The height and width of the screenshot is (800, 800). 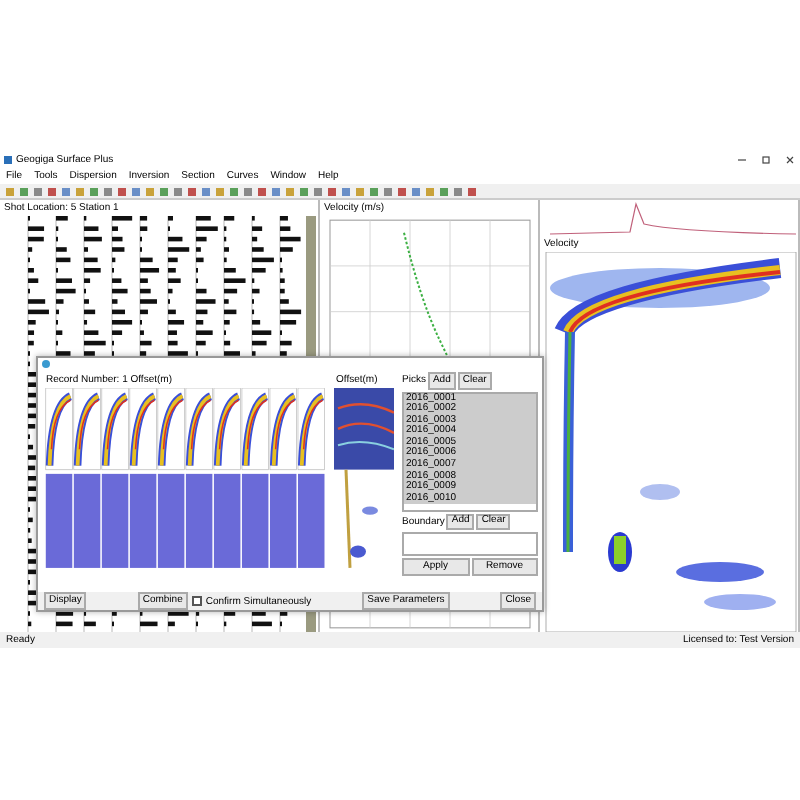 I want to click on dialog-icon, so click(x=46, y=363).